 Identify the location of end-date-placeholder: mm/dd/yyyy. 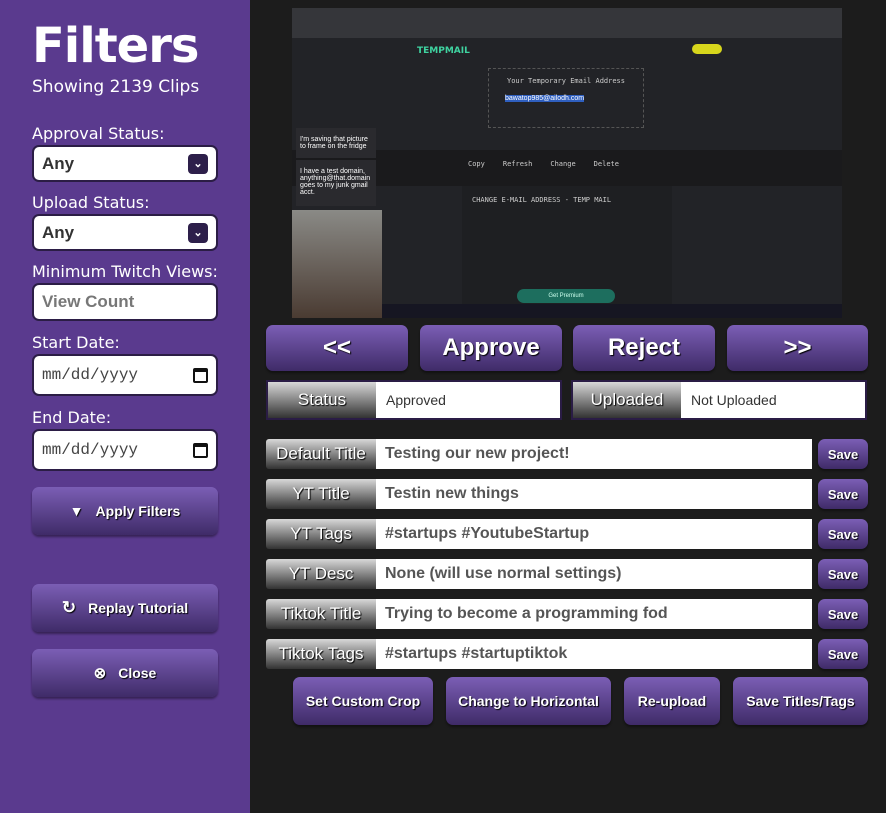
(90, 450).